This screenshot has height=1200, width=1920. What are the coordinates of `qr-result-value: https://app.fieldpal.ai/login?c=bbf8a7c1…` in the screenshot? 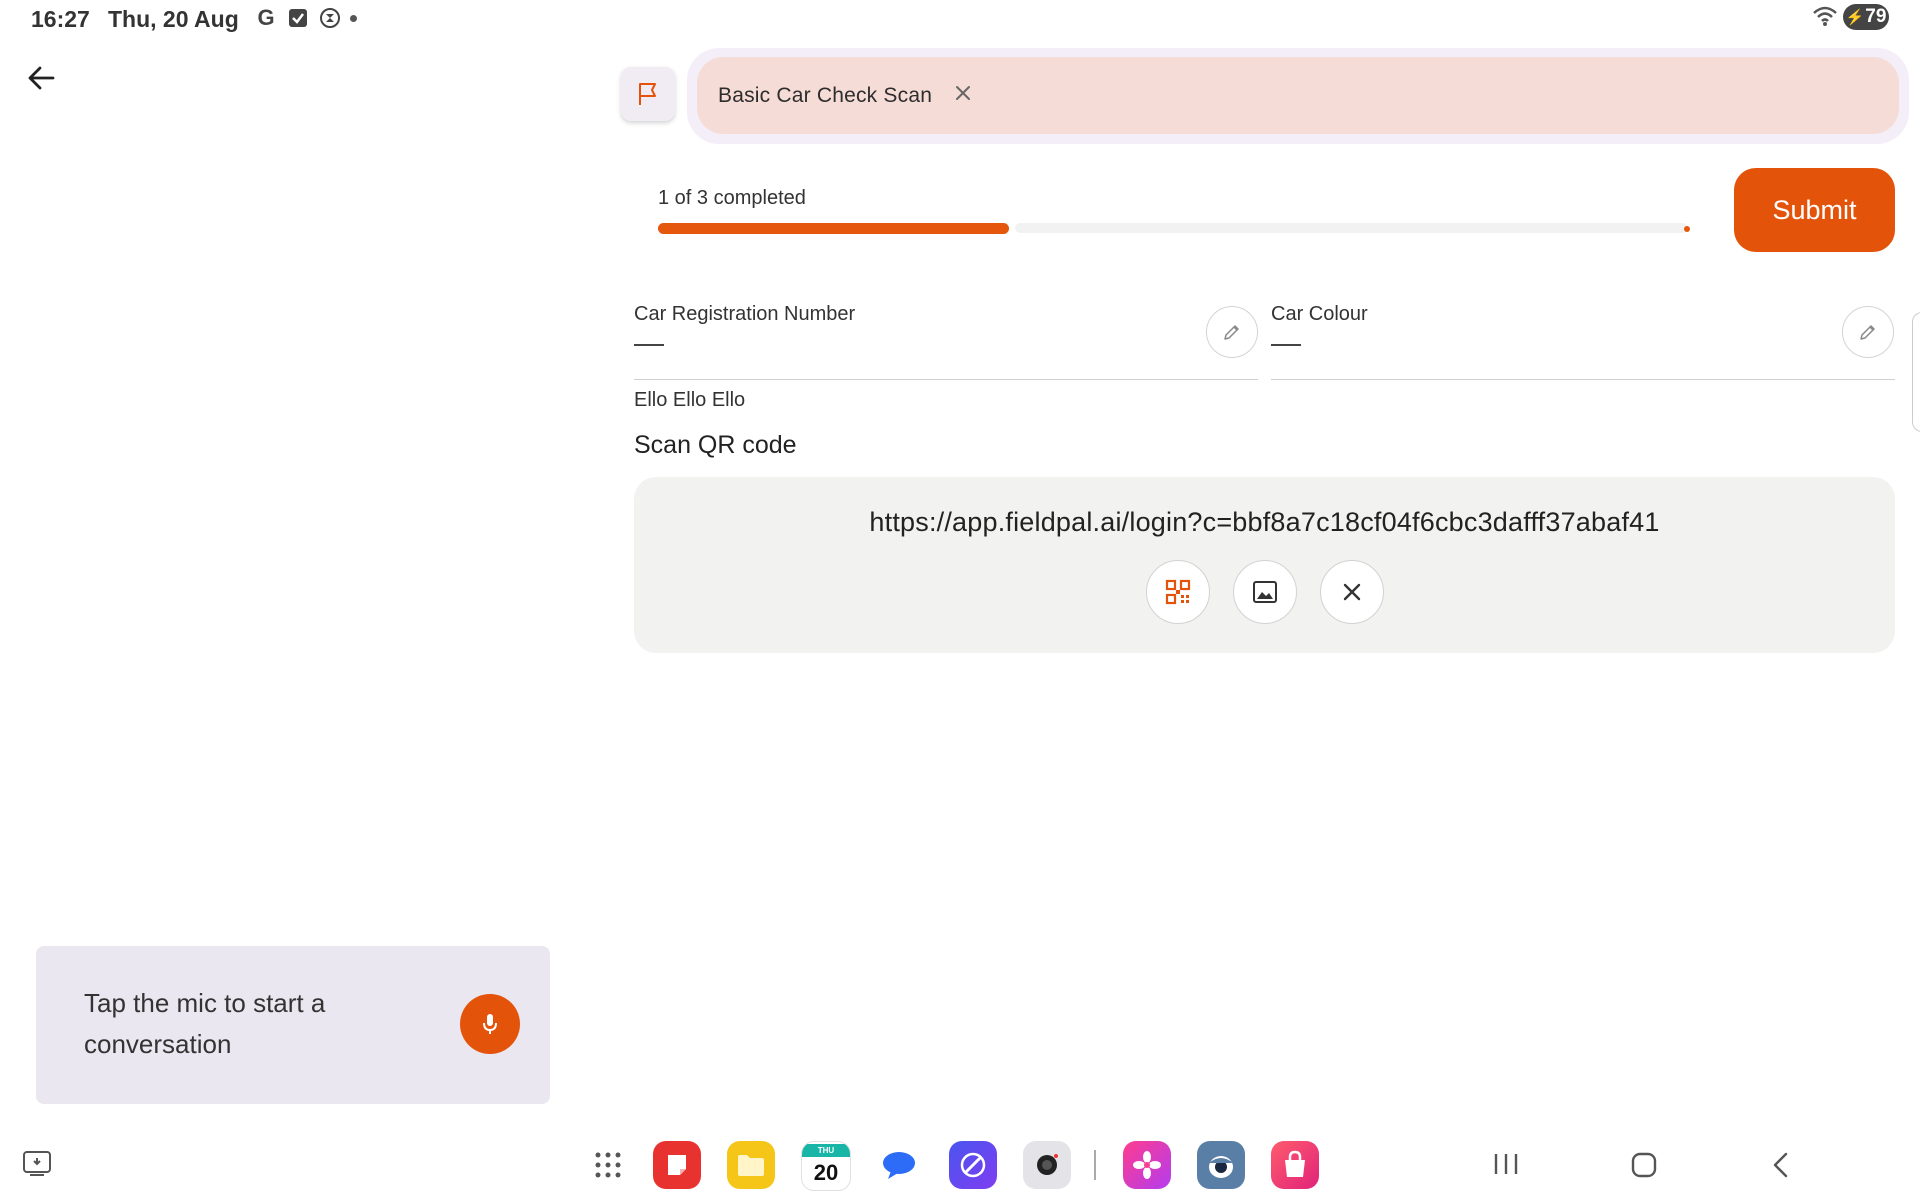 It's located at (1264, 522).